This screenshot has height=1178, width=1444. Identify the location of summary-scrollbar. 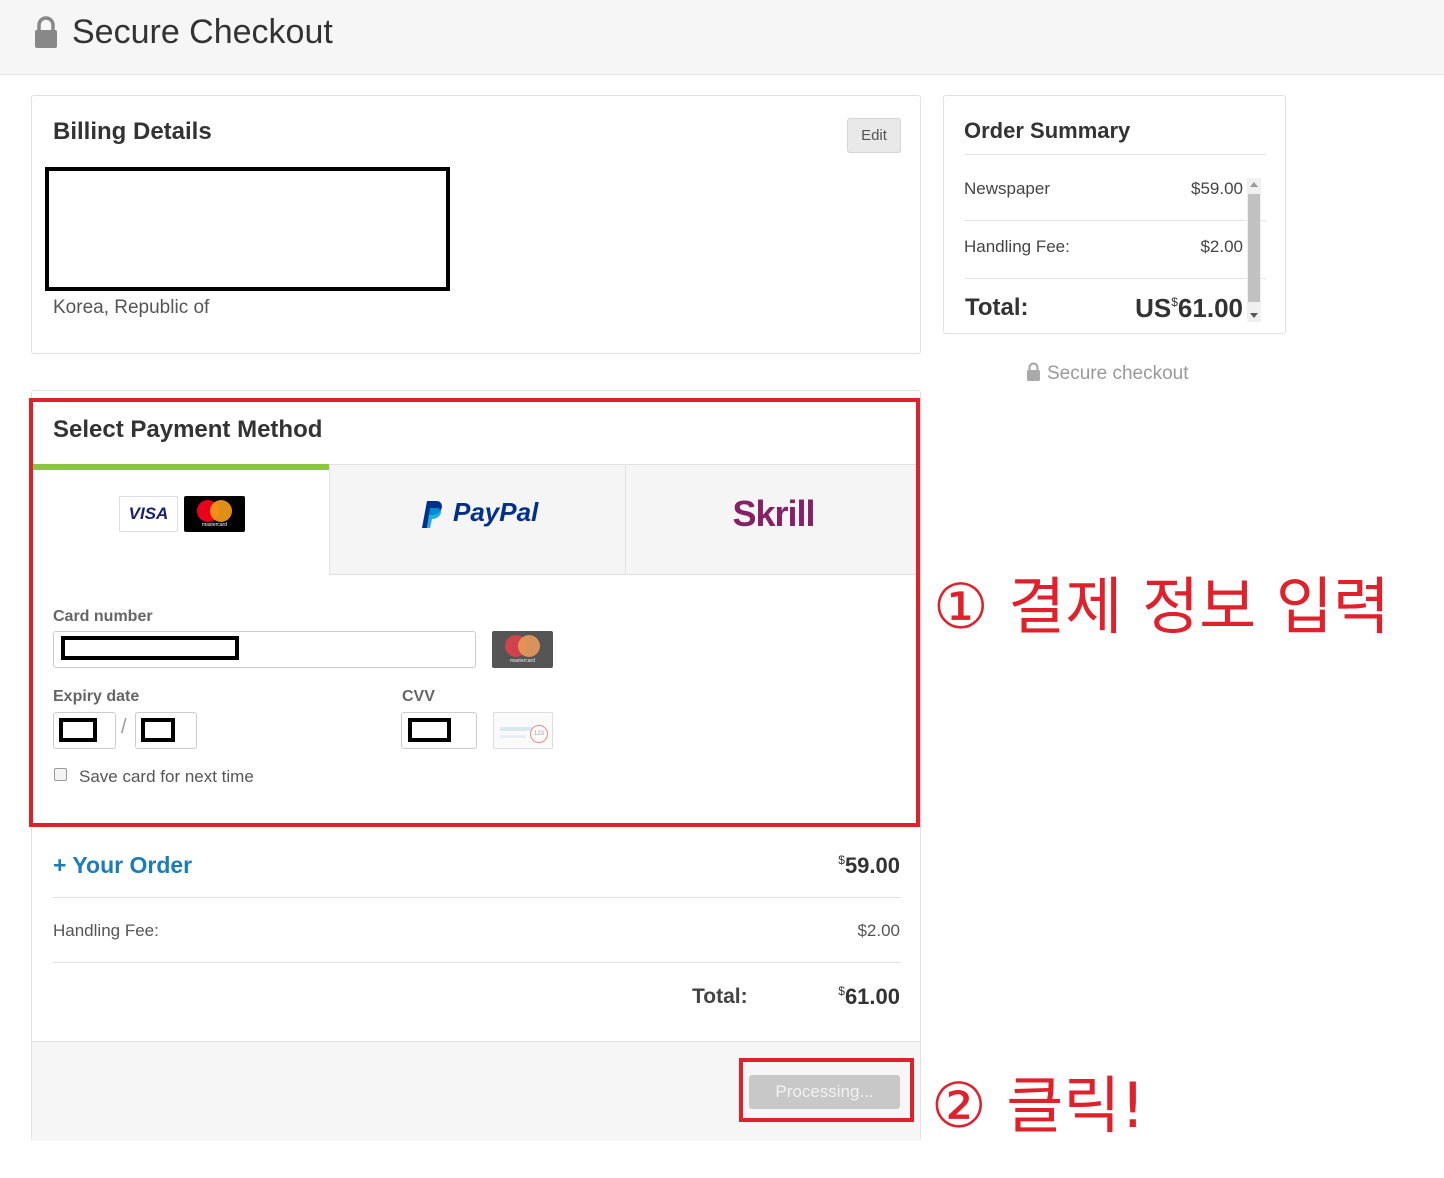
(1254, 250).